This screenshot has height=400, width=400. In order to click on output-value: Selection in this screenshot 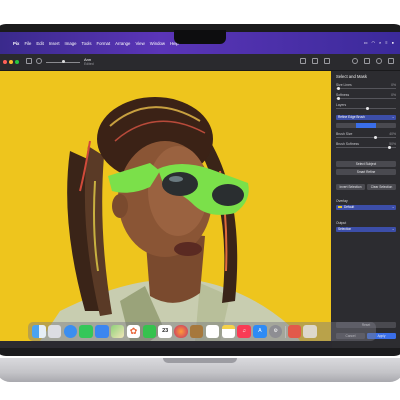, I will do `click(345, 229)`.